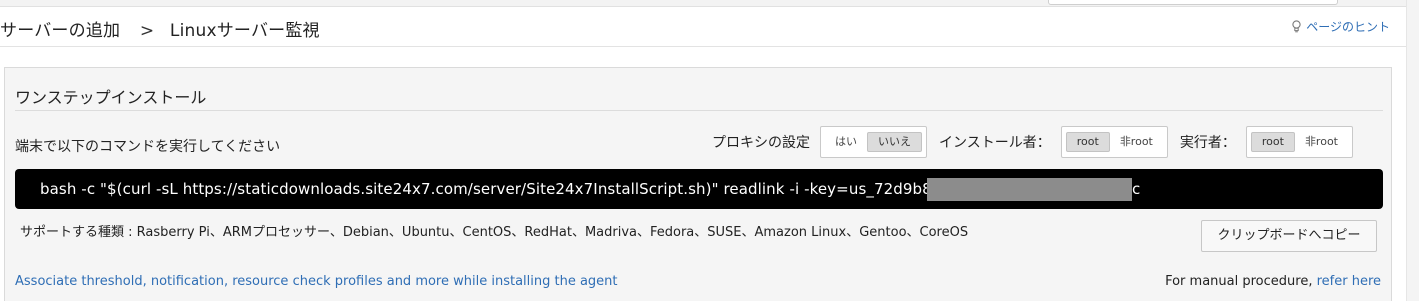 This screenshot has height=301, width=1419. What do you see at coordinates (995, 142) in the screenshot?
I see `installer-label: インストール者：` at bounding box center [995, 142].